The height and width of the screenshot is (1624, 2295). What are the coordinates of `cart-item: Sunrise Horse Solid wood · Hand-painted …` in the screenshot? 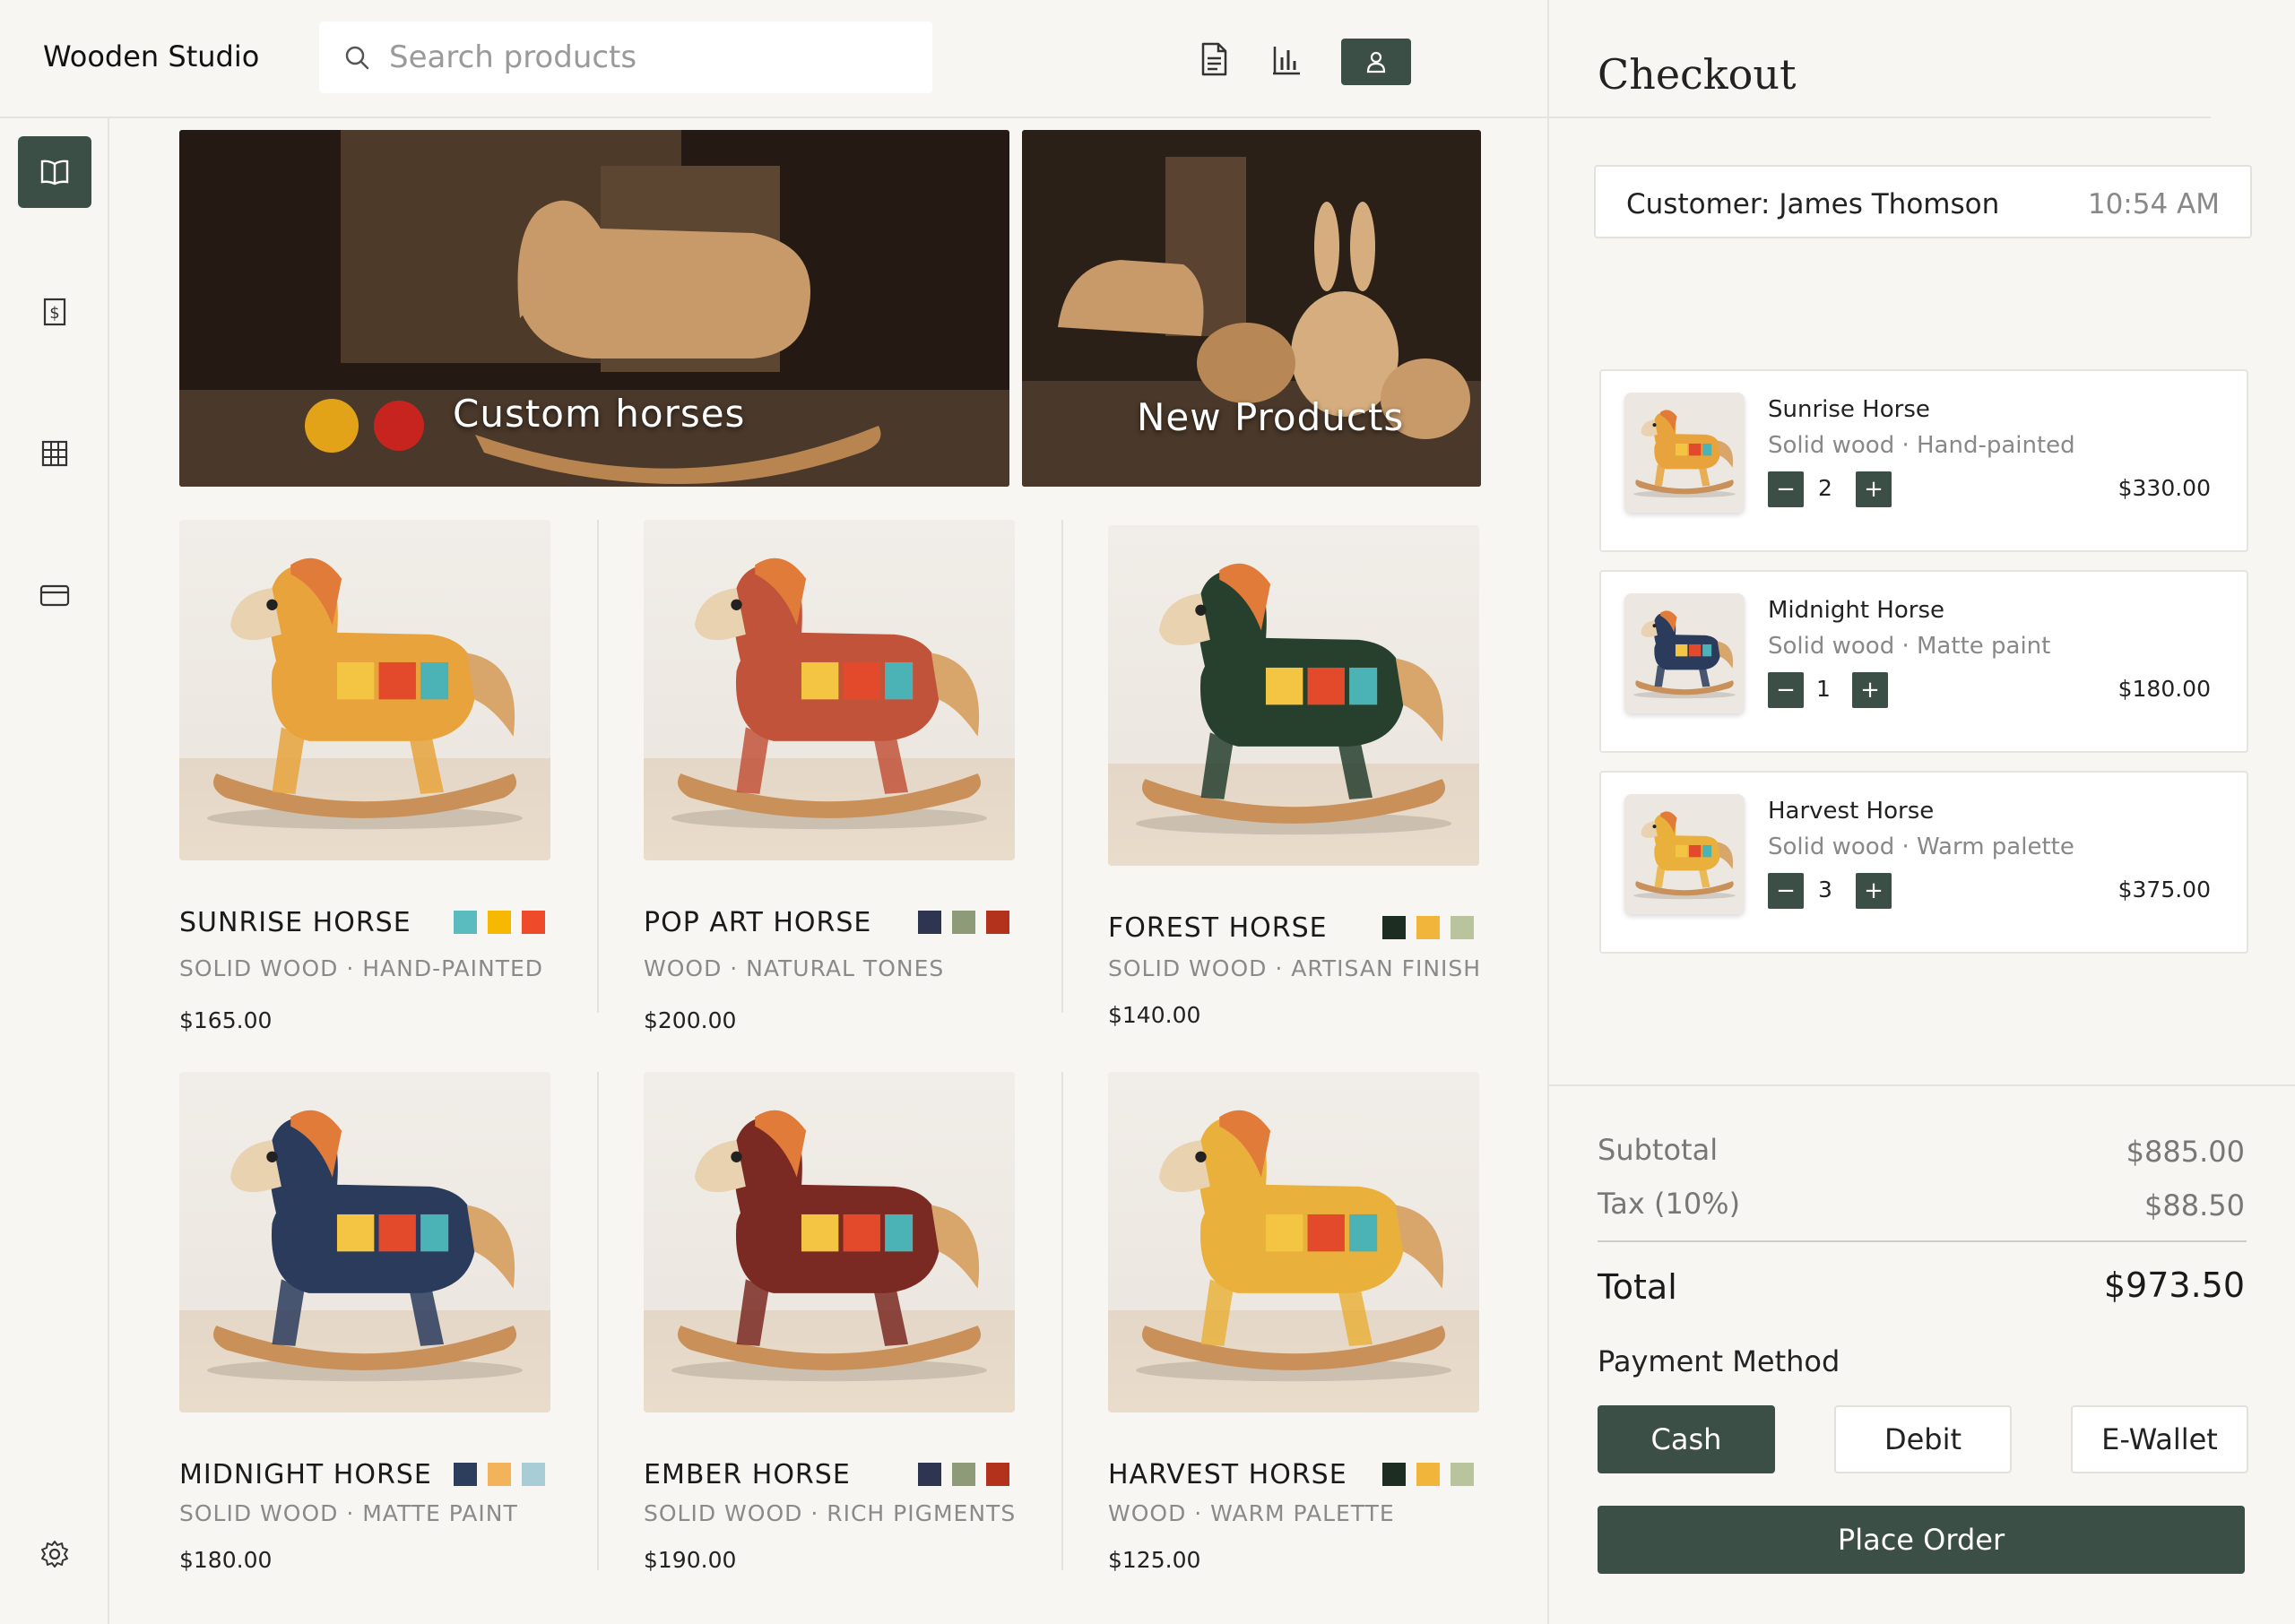 It's located at (1924, 461).